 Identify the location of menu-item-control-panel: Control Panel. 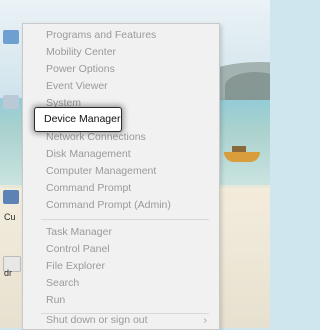
(121, 249).